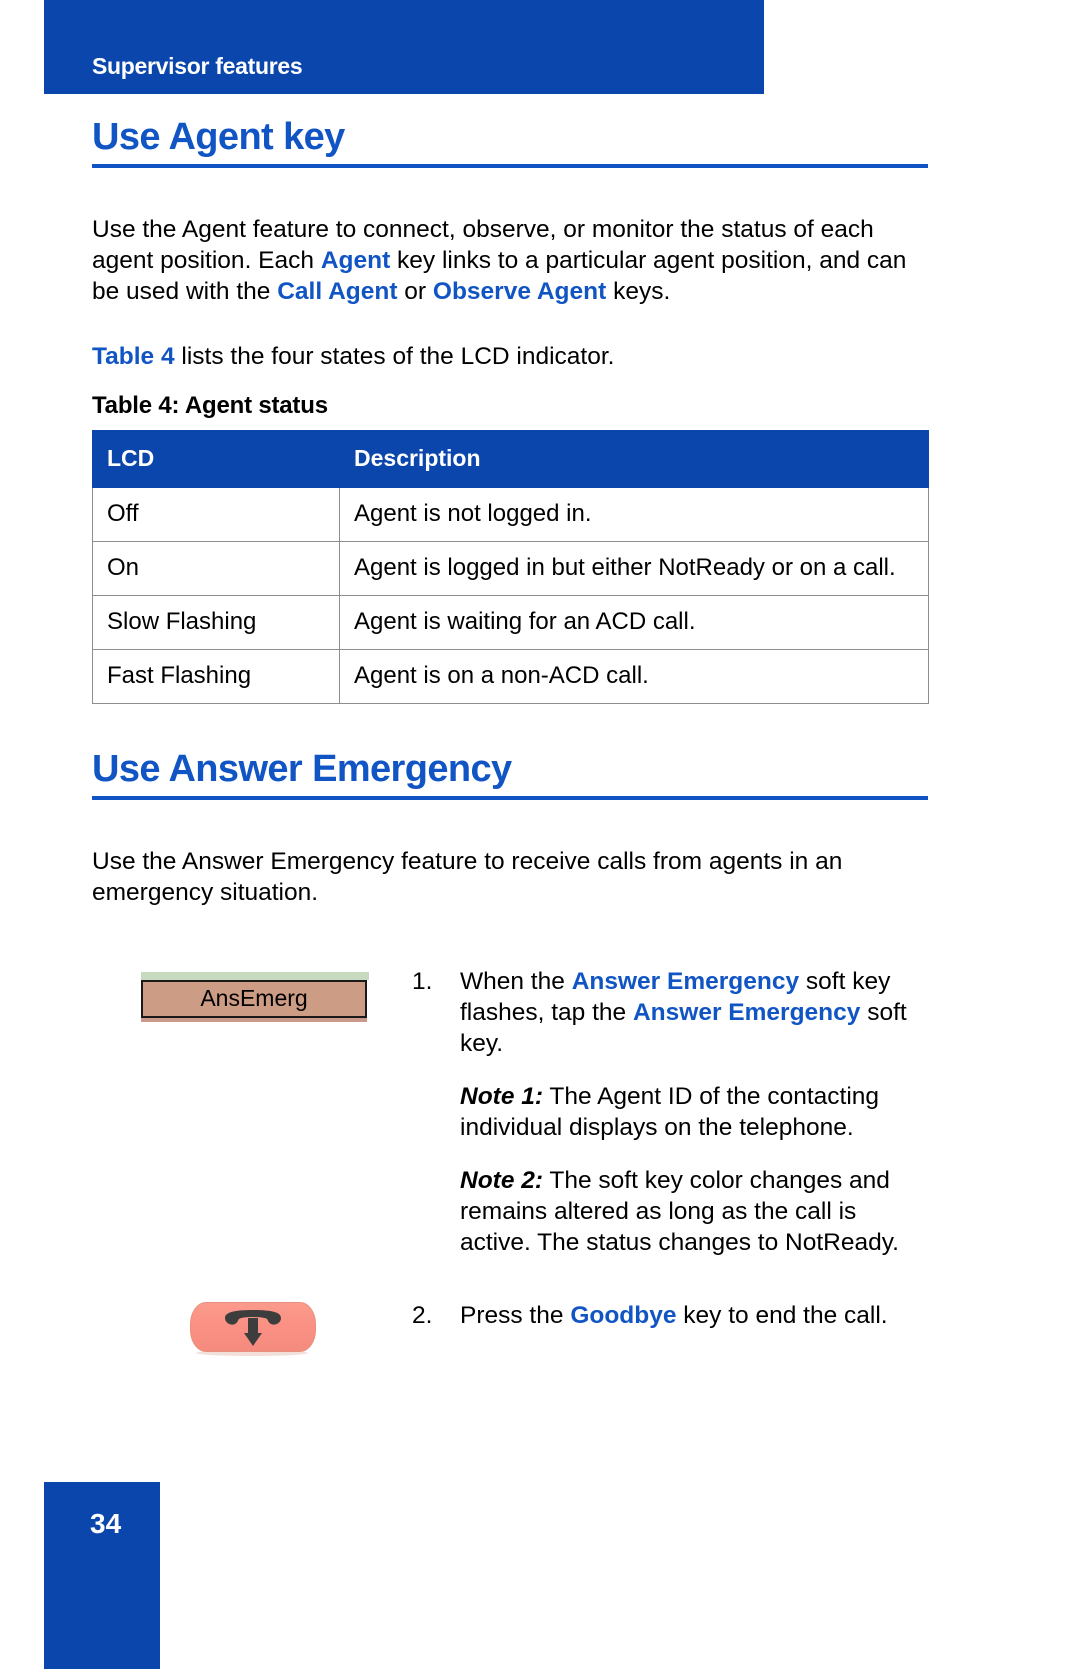 This screenshot has width=1080, height=1669. I want to click on goodbye-key-graphic, so click(253, 1329).